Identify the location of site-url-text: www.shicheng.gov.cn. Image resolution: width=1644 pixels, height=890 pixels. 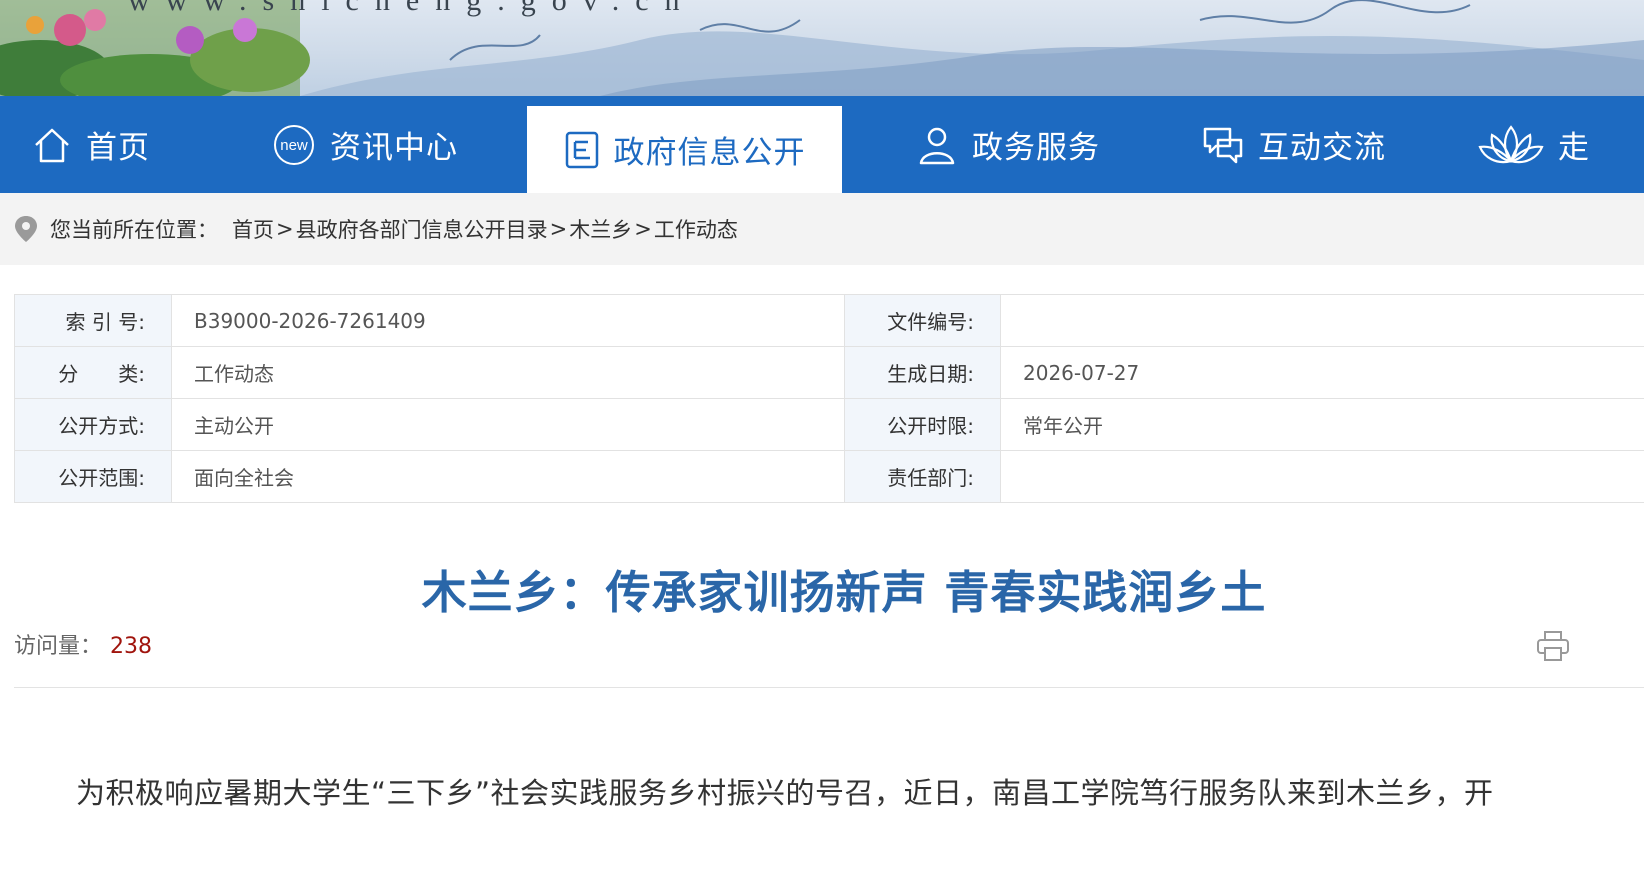
(412, 8).